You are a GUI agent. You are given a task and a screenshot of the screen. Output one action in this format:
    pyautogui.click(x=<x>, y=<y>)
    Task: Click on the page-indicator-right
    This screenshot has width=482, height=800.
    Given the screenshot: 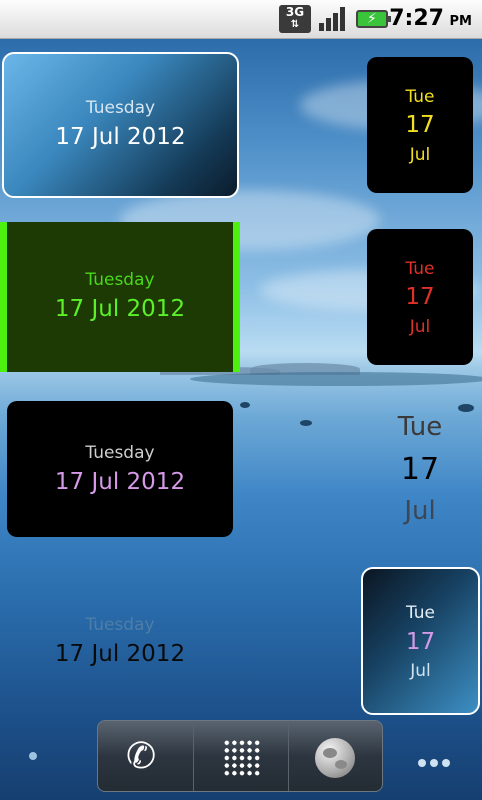 What is the action you would take?
    pyautogui.click(x=436, y=761)
    